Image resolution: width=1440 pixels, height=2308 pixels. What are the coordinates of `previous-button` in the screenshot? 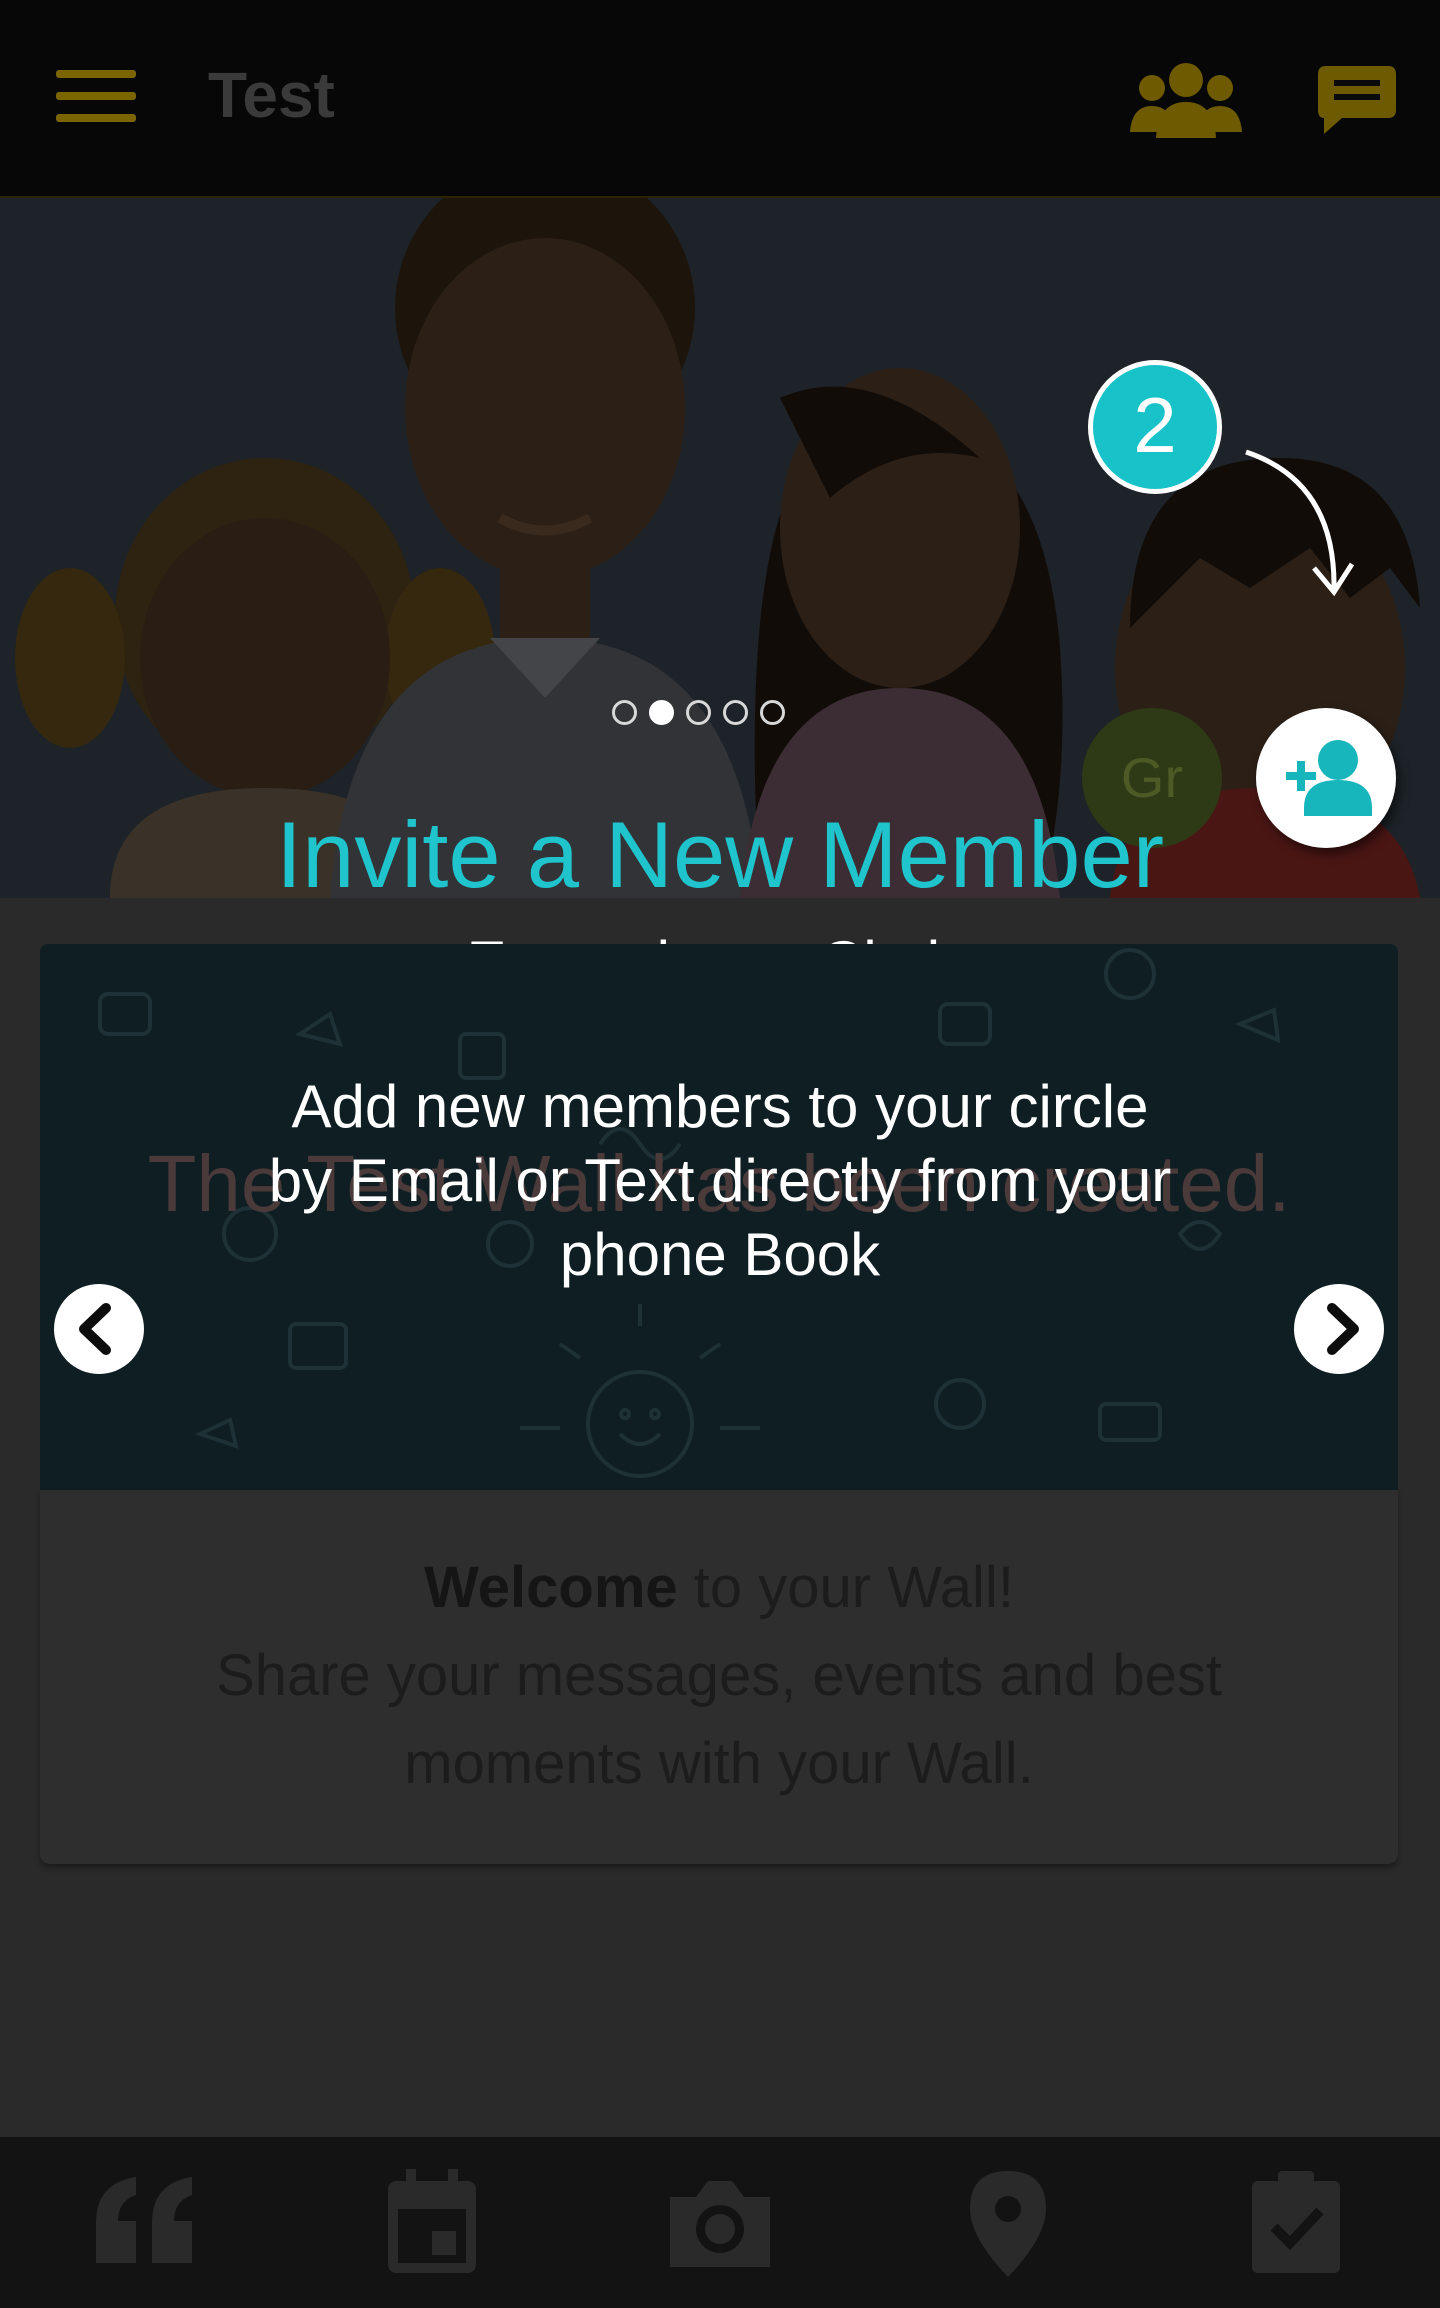 It's located at (99, 1329).